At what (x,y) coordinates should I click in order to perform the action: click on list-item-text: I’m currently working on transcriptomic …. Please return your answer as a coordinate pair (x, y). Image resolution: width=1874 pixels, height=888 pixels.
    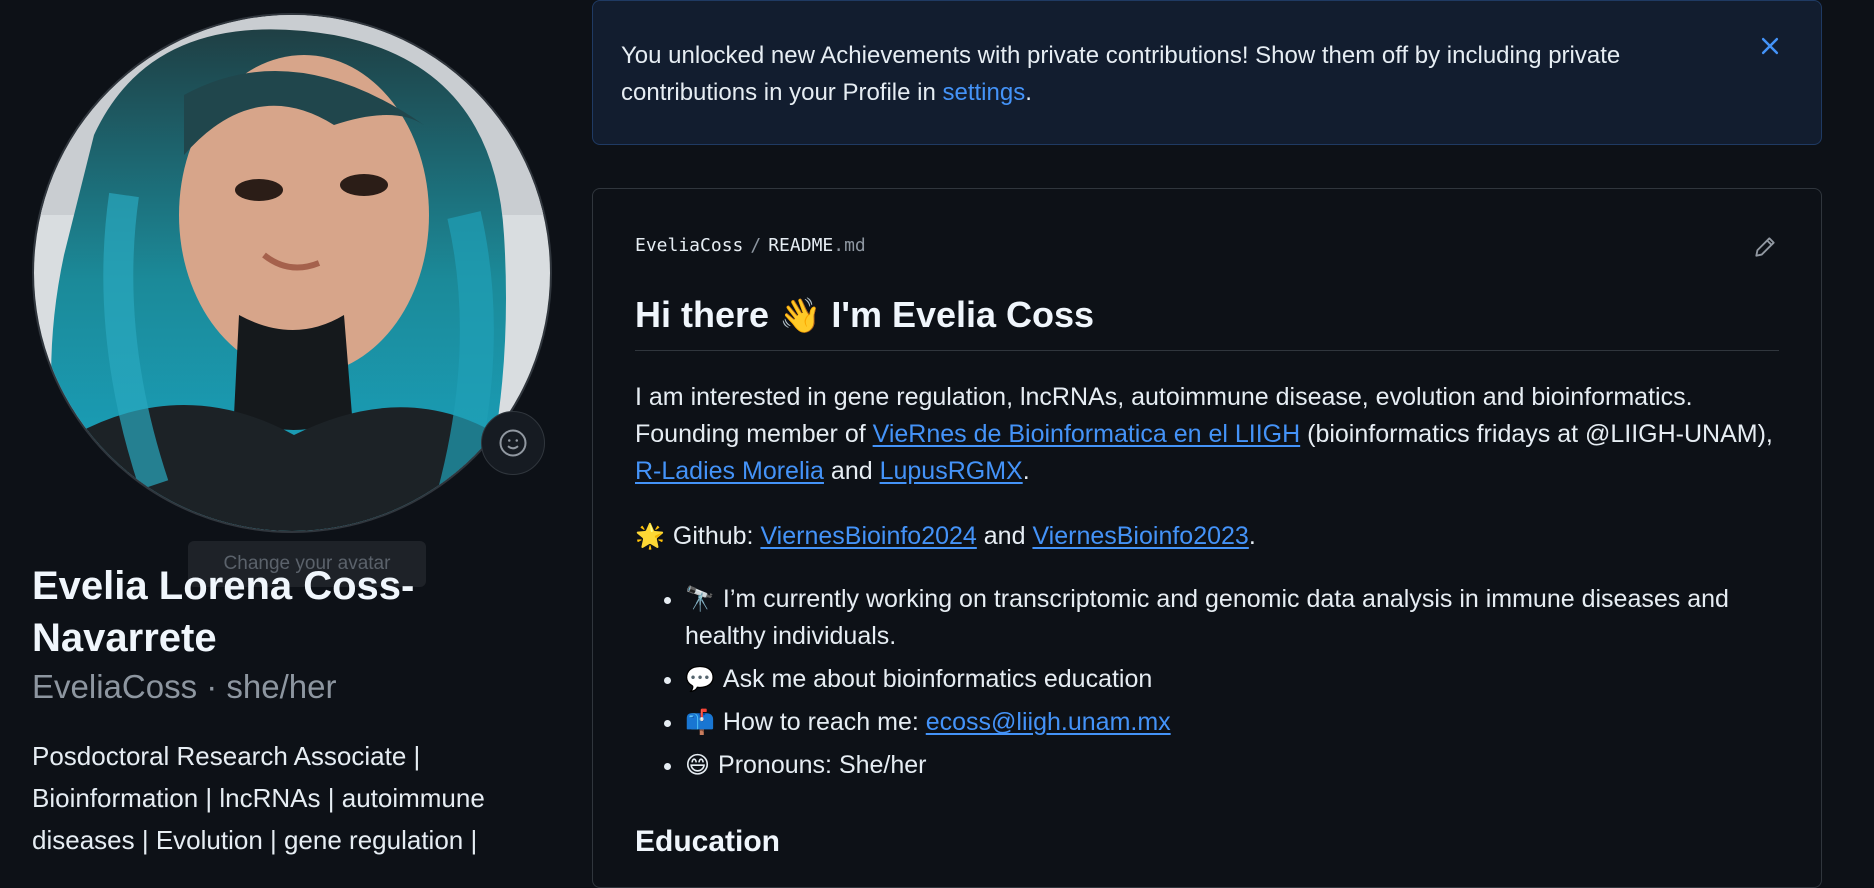
    Looking at the image, I should click on (1207, 617).